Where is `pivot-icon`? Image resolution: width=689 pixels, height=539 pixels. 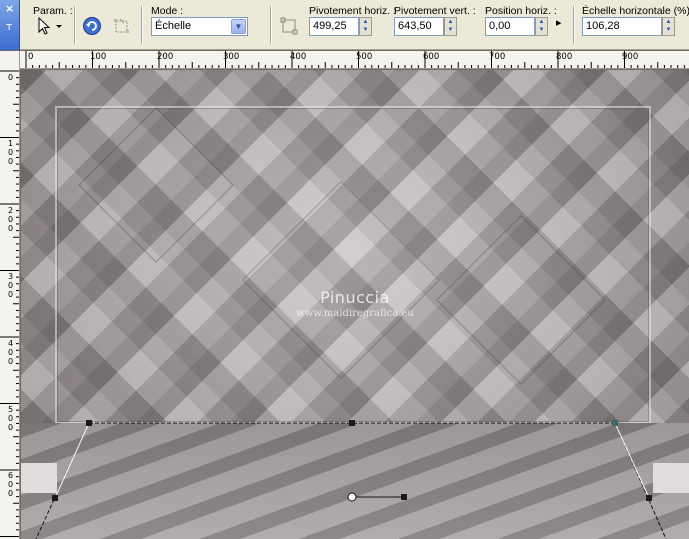
pivot-icon is located at coordinates (289, 26).